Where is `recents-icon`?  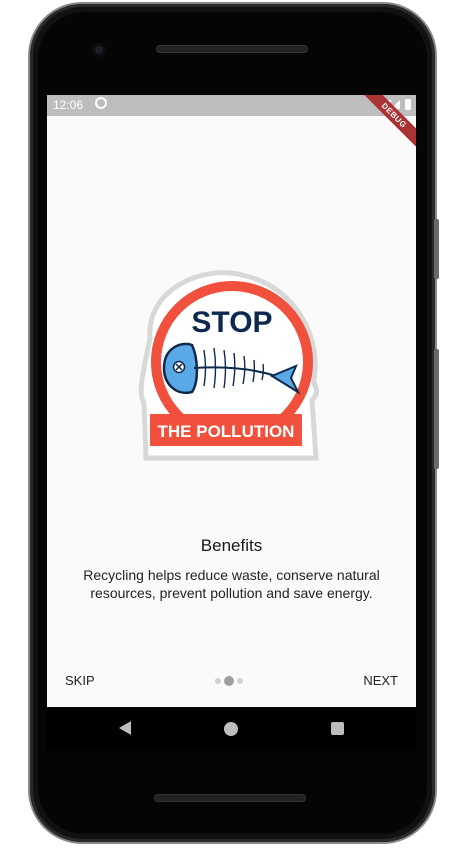
recents-icon is located at coordinates (337, 728).